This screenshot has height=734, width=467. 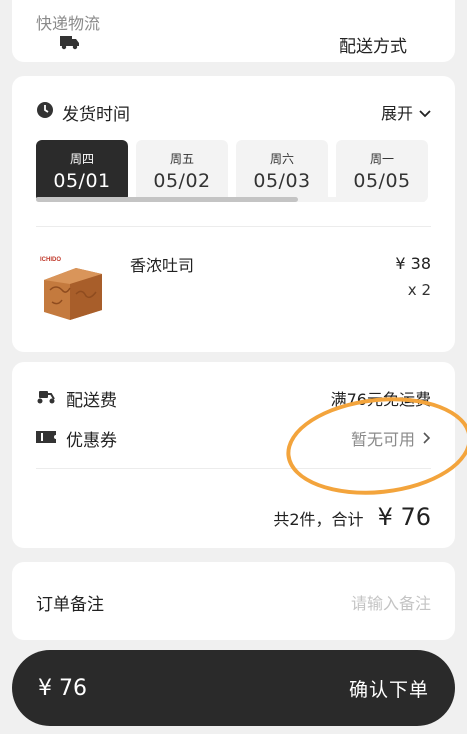 I want to click on confirm-order-button: 确认下单, so click(x=389, y=688).